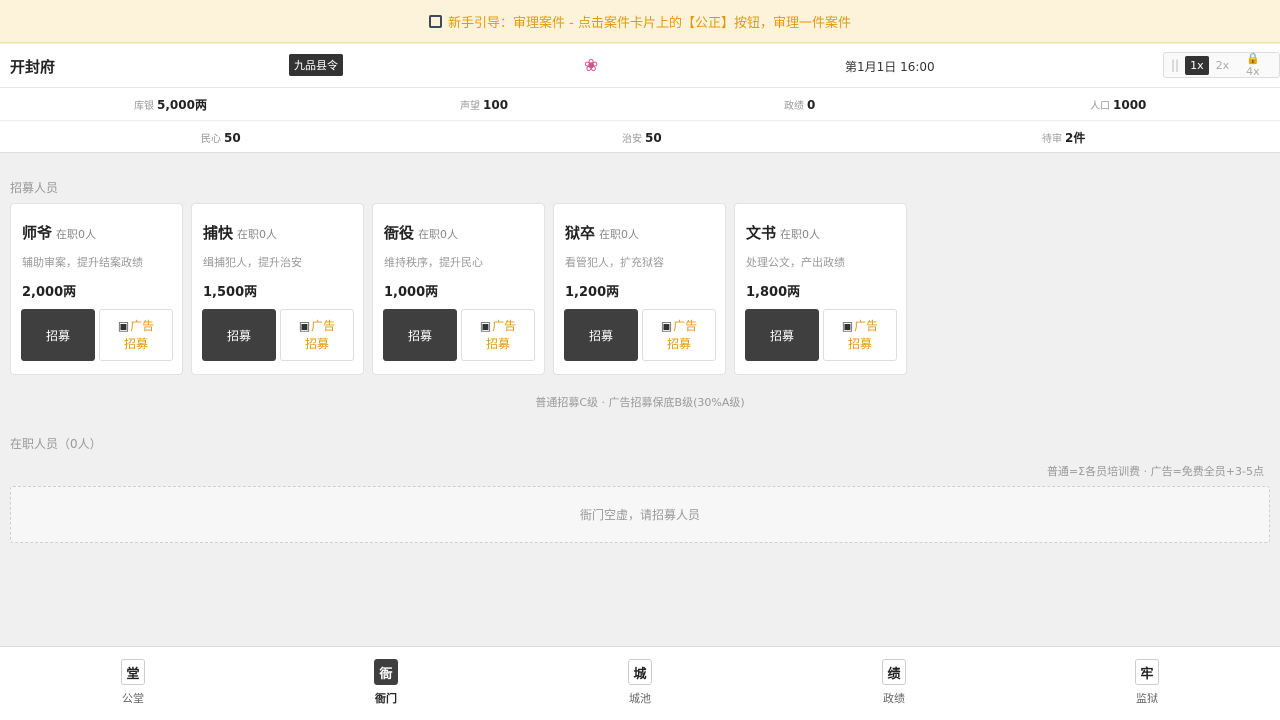  I want to click on role-name: 文书, so click(761, 233).